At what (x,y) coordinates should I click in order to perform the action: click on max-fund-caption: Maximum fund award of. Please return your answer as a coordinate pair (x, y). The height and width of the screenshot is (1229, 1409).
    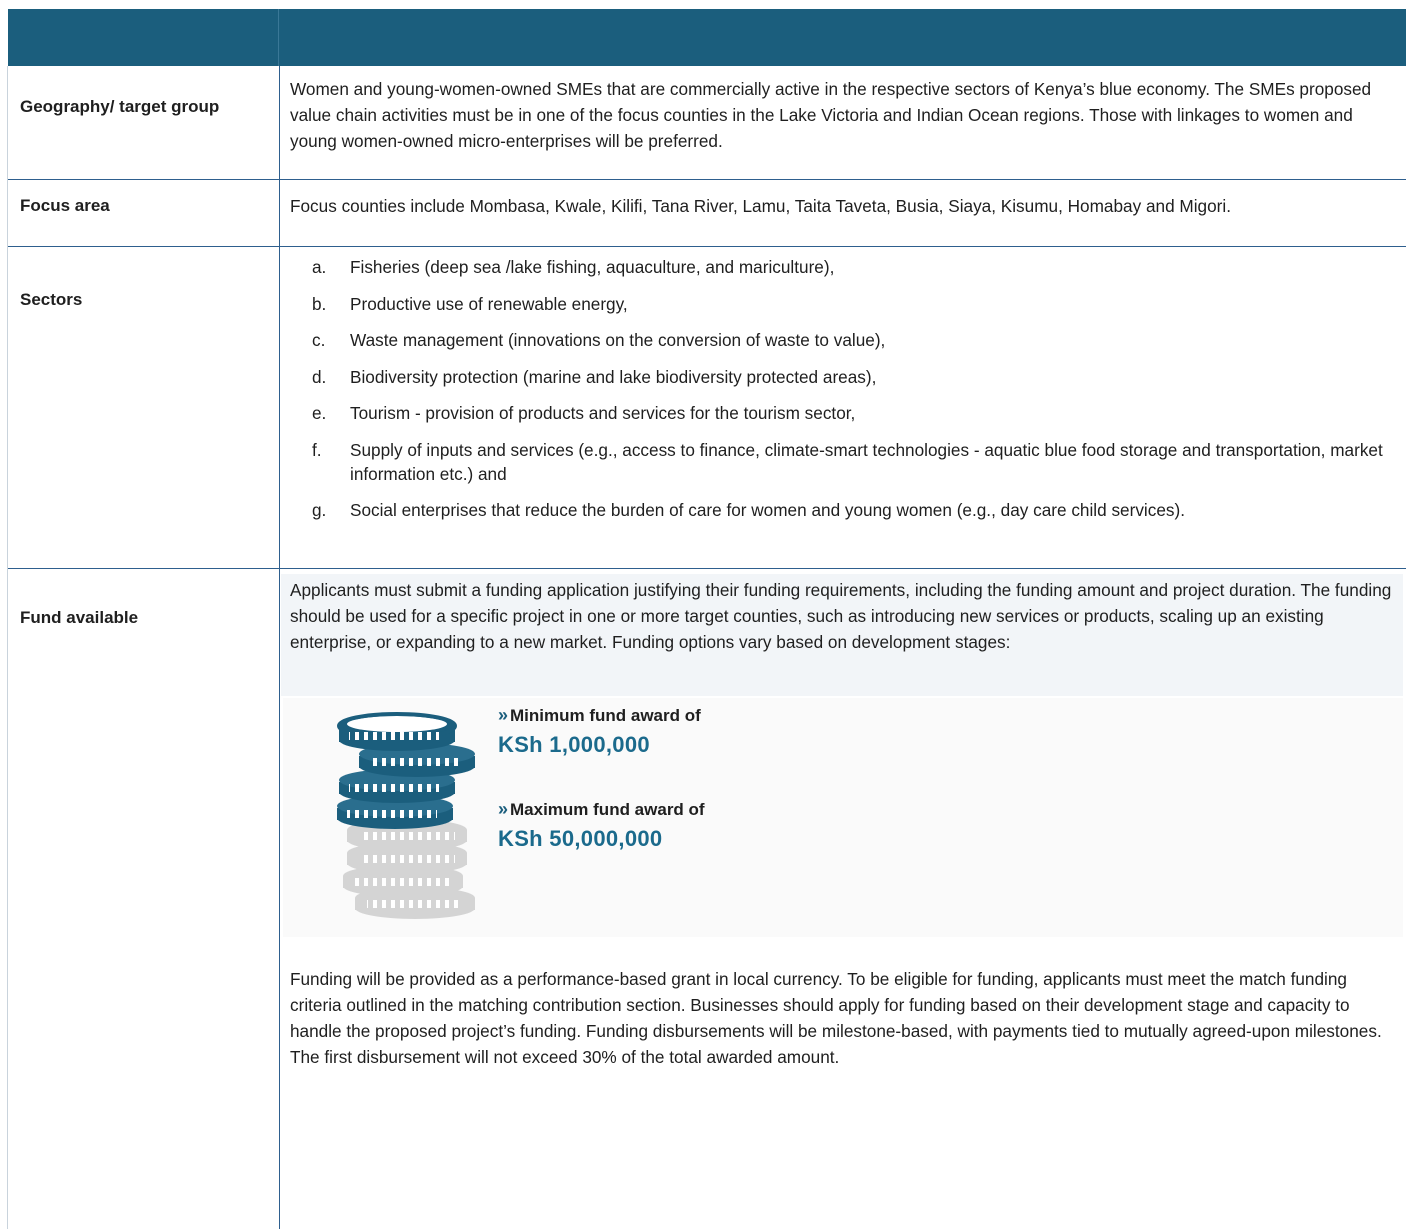
    Looking at the image, I should click on (607, 809).